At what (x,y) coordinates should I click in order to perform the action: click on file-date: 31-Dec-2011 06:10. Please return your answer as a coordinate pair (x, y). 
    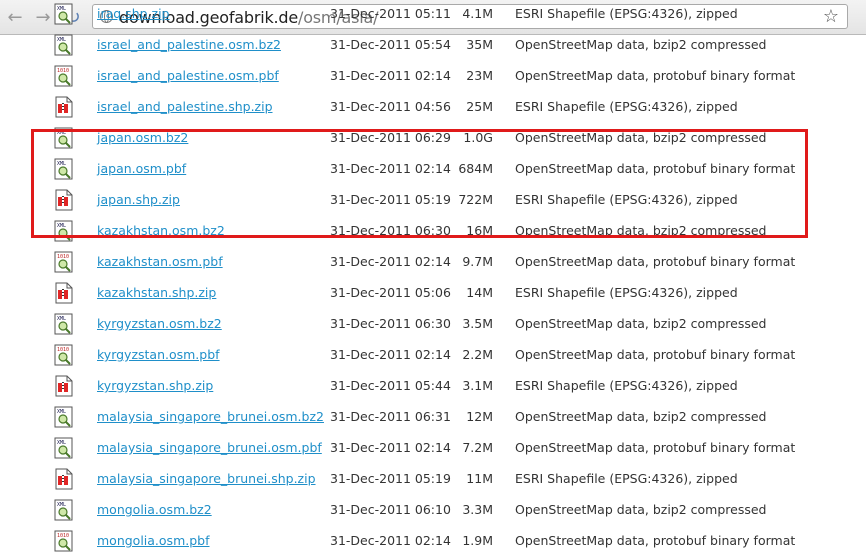
    Looking at the image, I should click on (390, 509).